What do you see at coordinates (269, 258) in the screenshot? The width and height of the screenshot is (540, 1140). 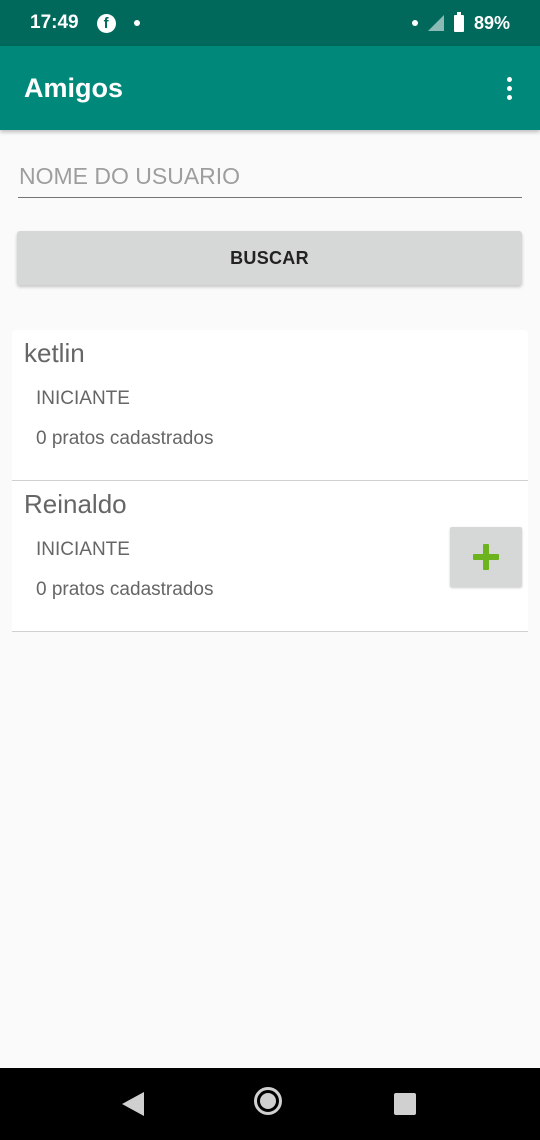 I see `buscar-button: BUSCAR` at bounding box center [269, 258].